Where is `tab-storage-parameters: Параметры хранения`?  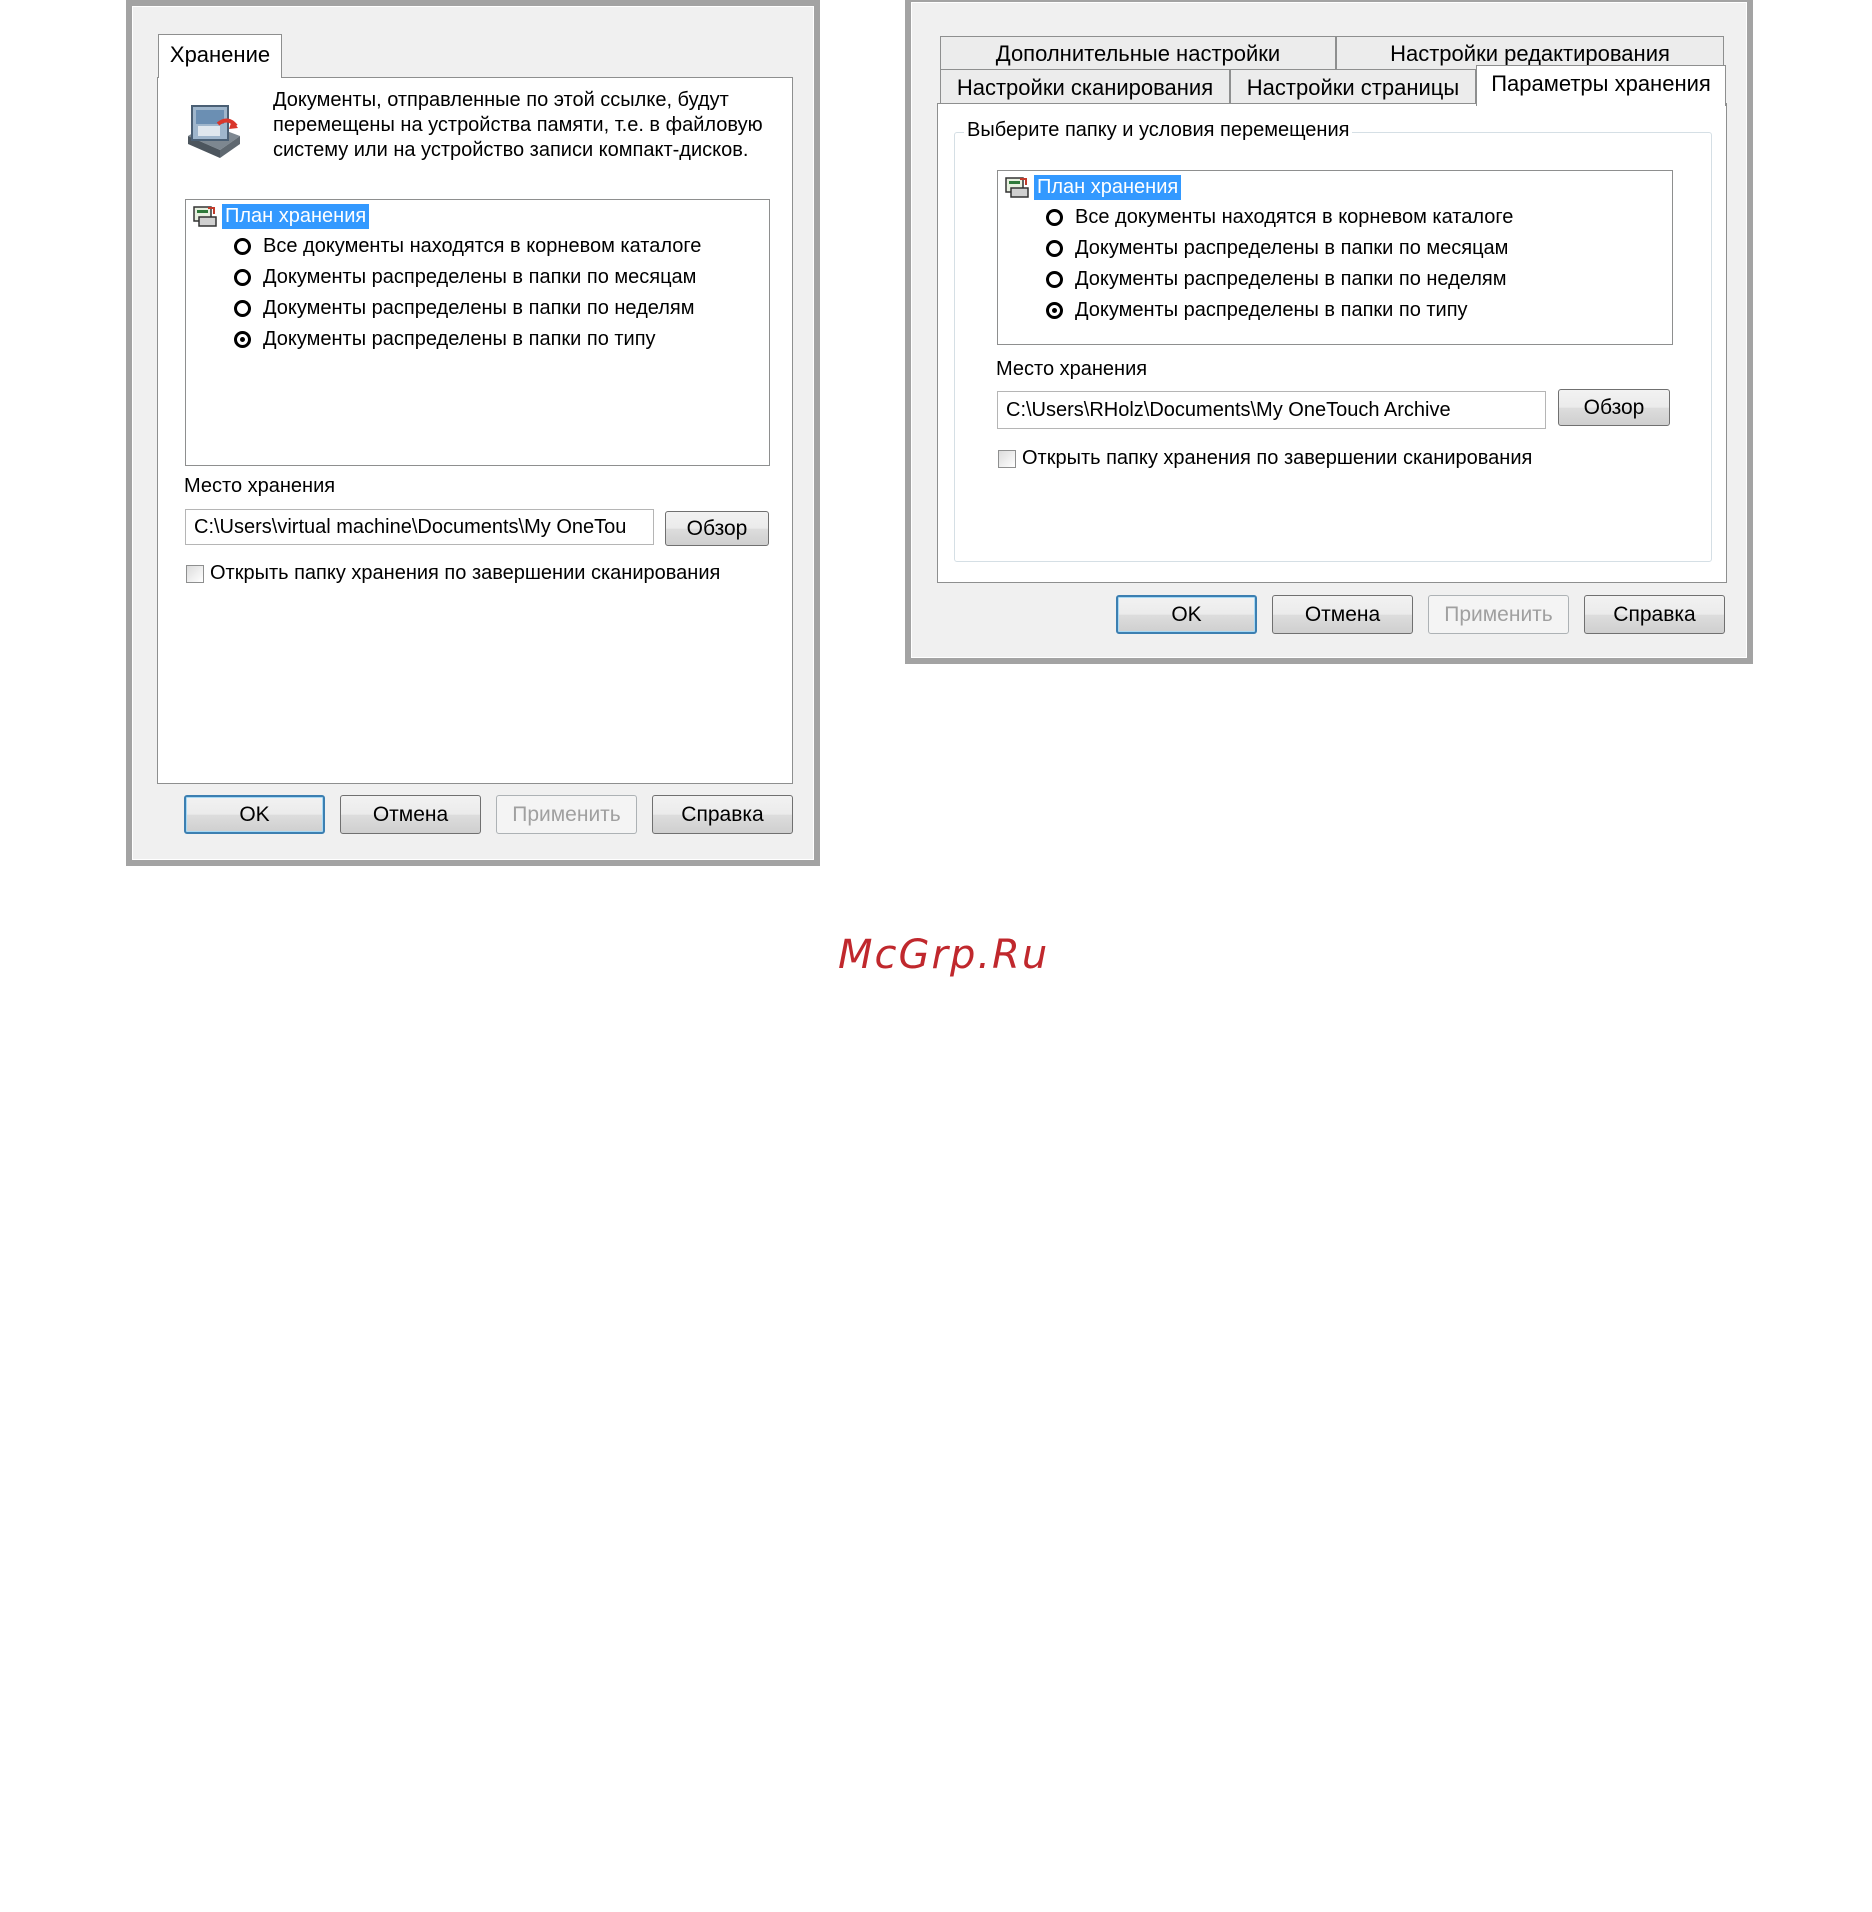 tab-storage-parameters: Параметры хранения is located at coordinates (1601, 85).